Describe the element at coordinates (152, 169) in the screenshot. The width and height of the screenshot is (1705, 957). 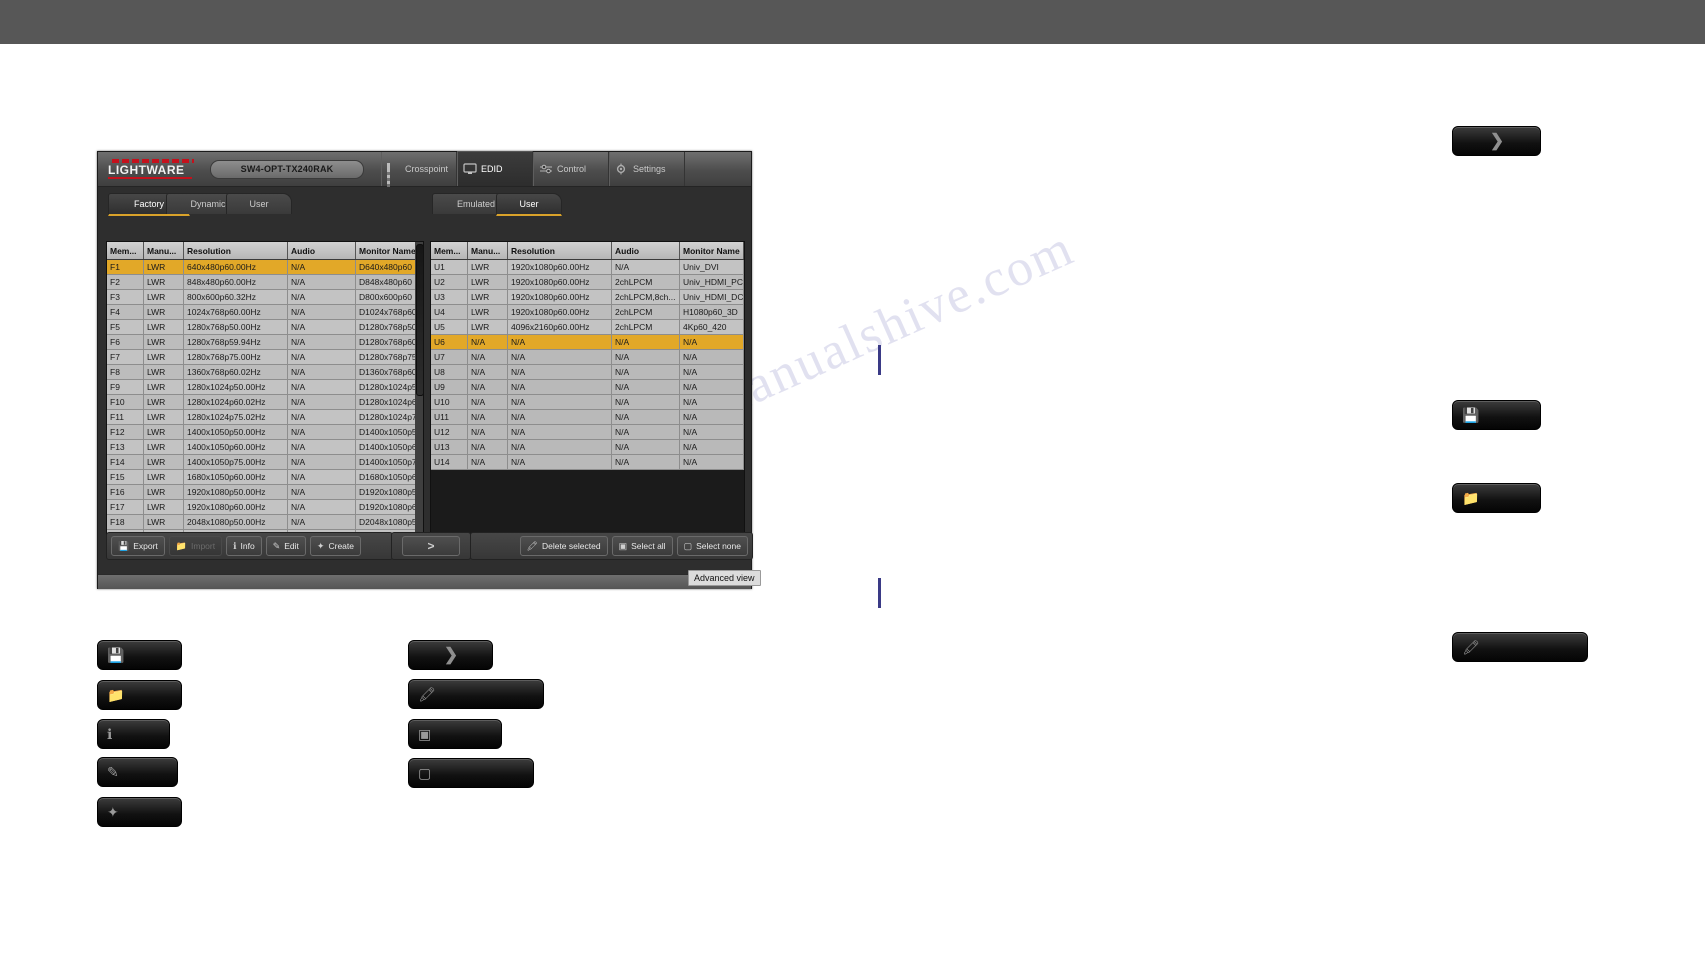
I see `lightware-logo: LIGHTWARE` at that location.